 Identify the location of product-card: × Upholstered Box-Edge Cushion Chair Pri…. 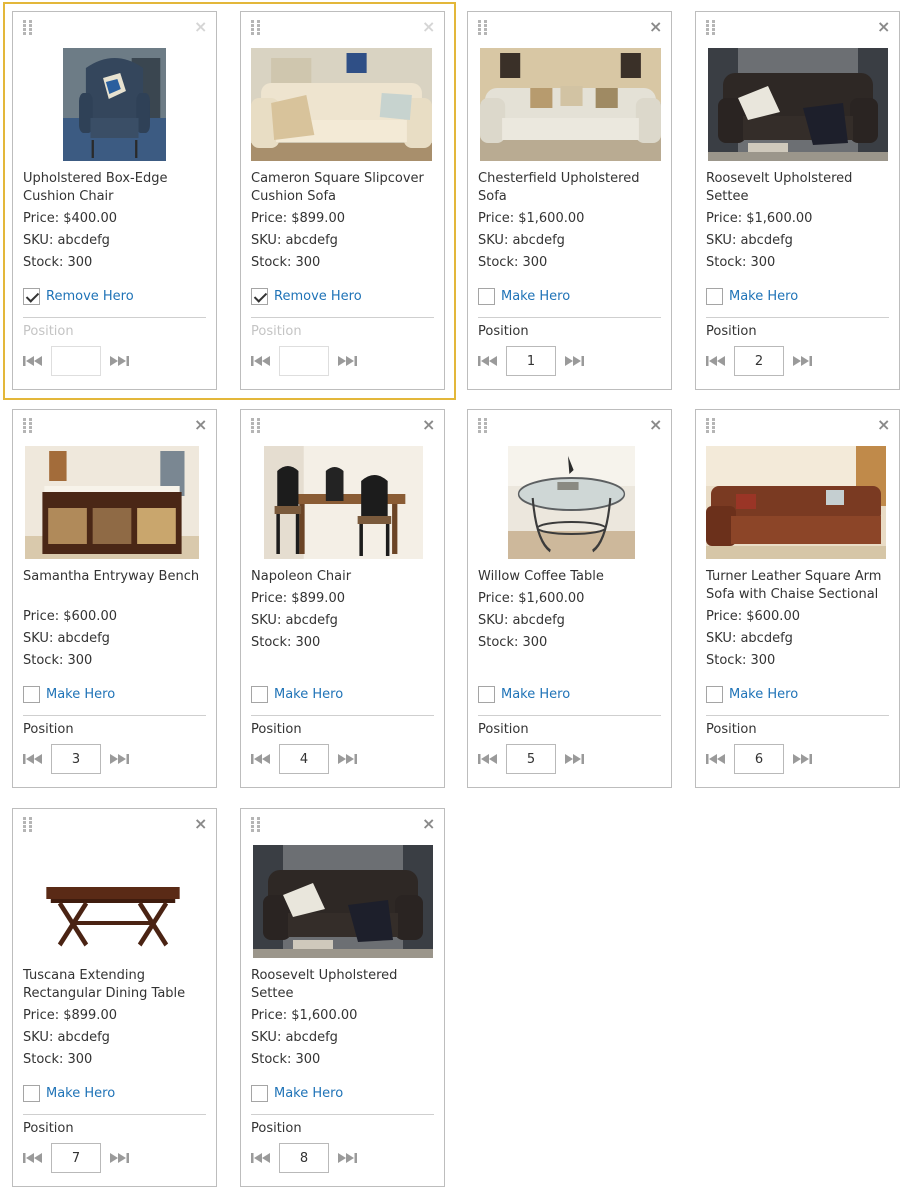
(114, 200).